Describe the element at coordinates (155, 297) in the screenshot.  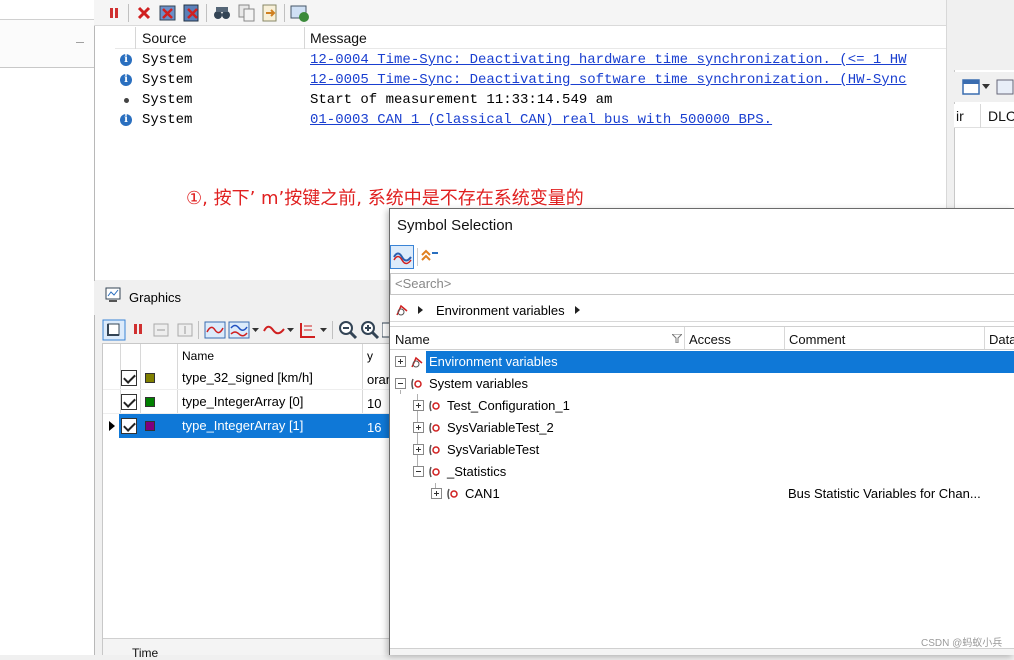
I see `graphics-title: Graphics` at that location.